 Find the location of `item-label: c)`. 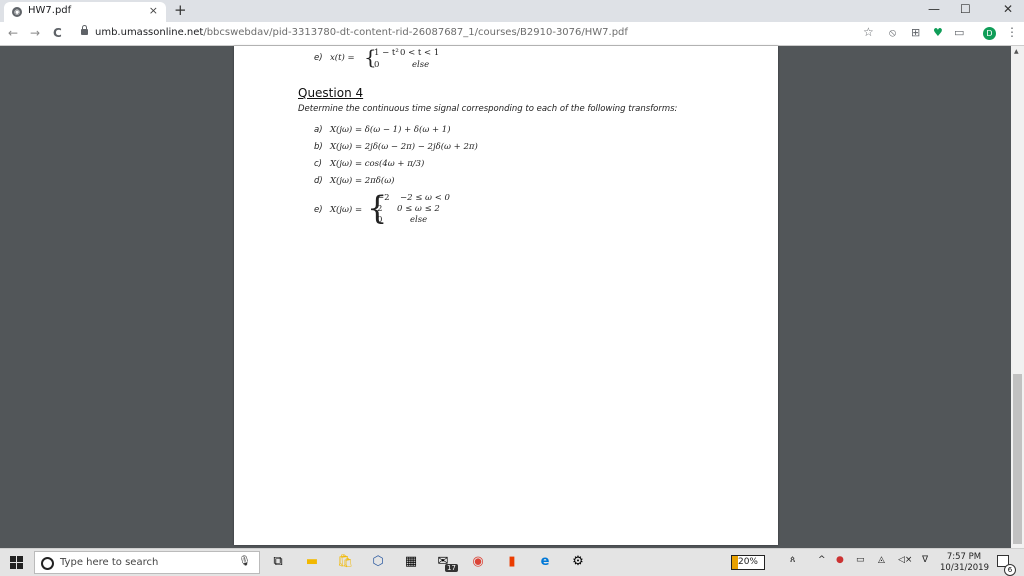

item-label: c) is located at coordinates (318, 164).